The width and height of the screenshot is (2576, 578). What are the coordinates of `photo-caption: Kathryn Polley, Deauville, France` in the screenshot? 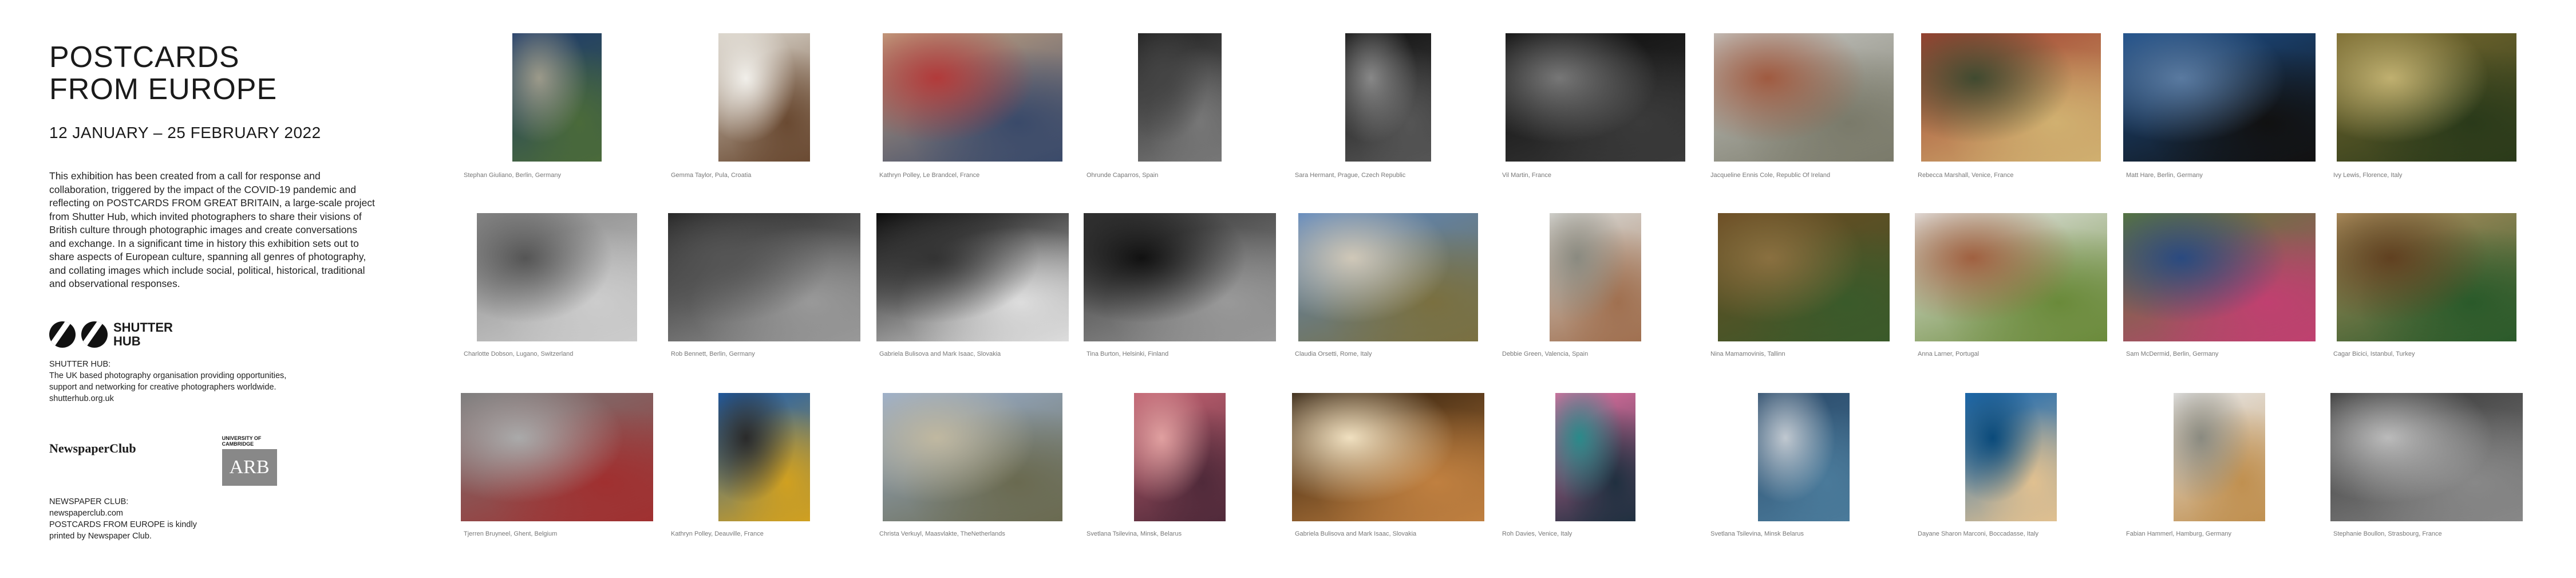 It's located at (717, 533).